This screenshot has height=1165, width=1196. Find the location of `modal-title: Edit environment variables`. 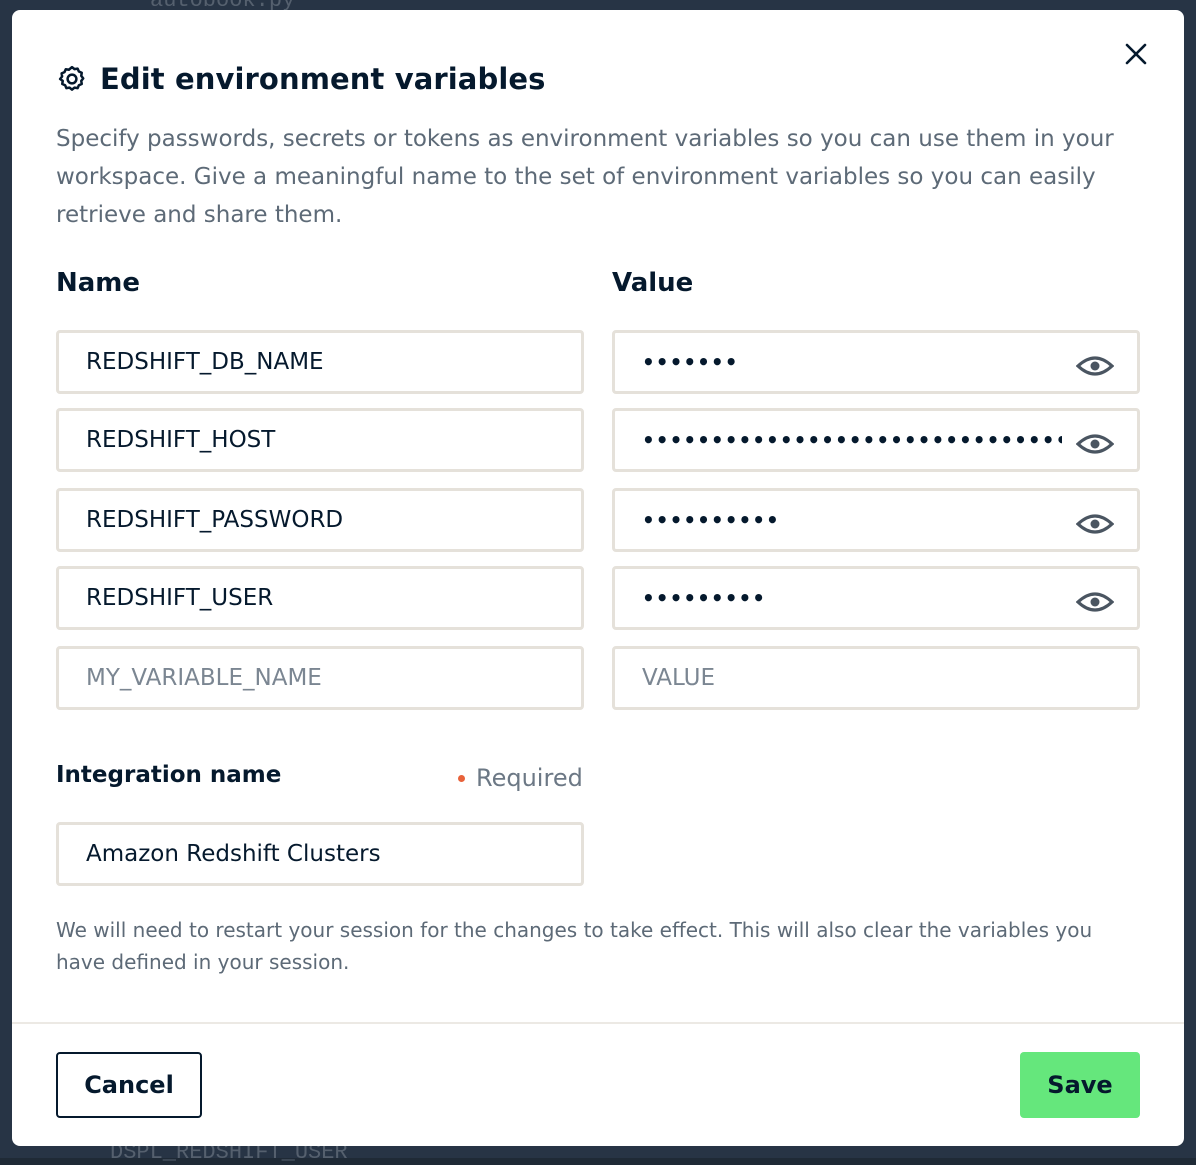

modal-title: Edit environment variables is located at coordinates (323, 79).